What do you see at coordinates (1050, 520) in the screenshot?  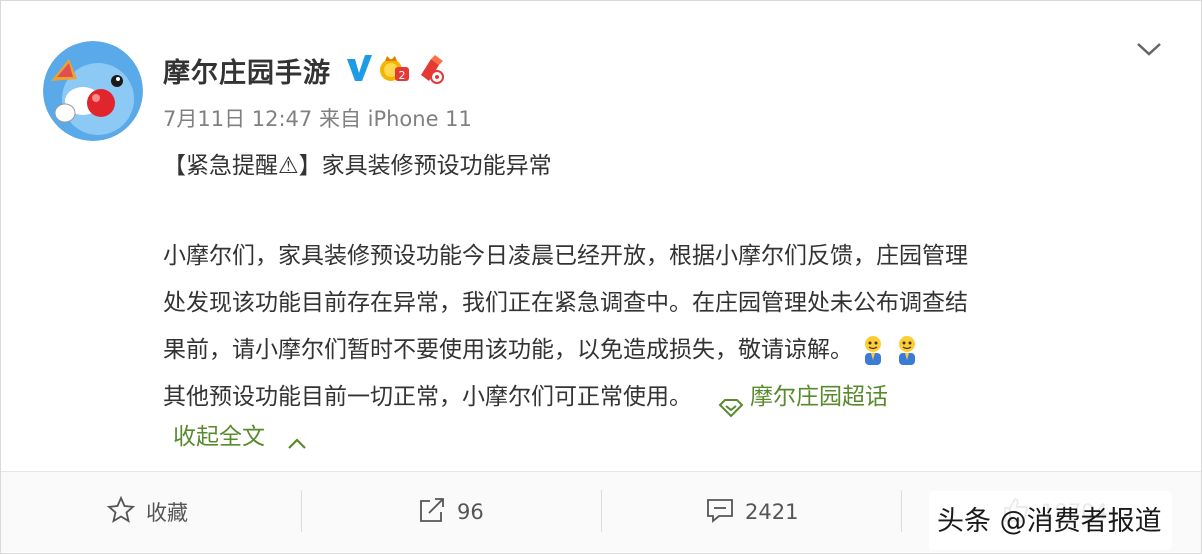 I see `toutiao-watermark: 头条 @消费者报道` at bounding box center [1050, 520].